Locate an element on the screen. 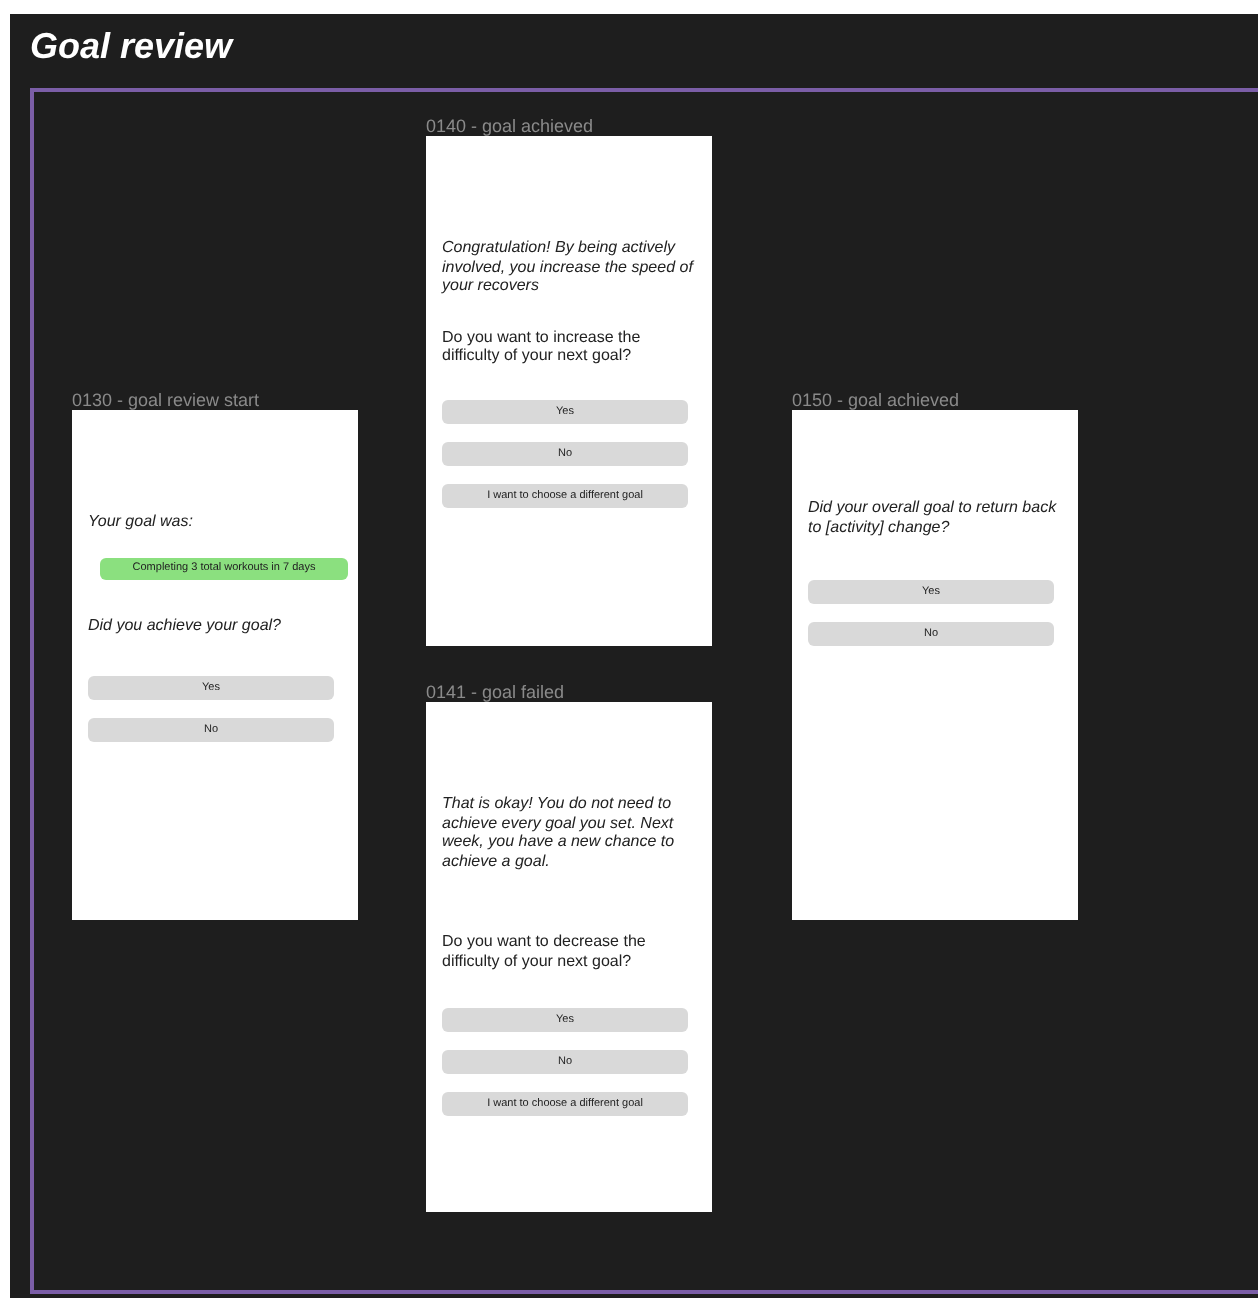 The width and height of the screenshot is (1258, 1298). frame-label: 0130 - goal review start is located at coordinates (166, 400).